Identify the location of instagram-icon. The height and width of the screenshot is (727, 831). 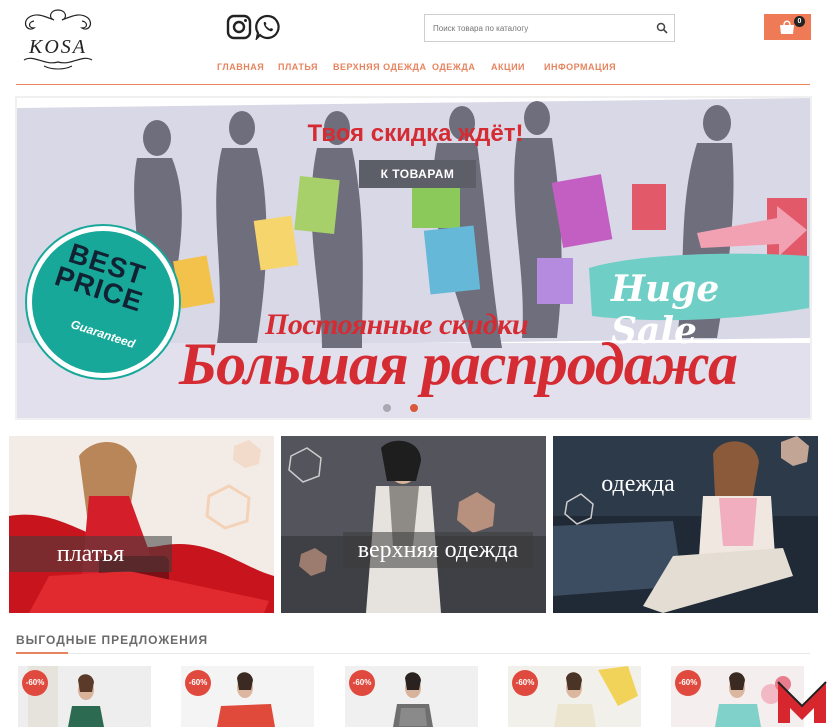
(239, 27).